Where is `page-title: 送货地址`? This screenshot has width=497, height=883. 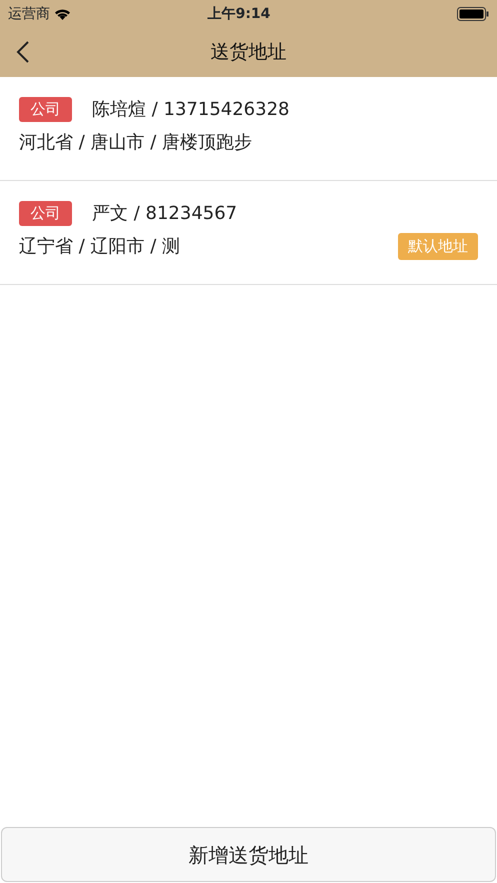 page-title: 送货地址 is located at coordinates (248, 53).